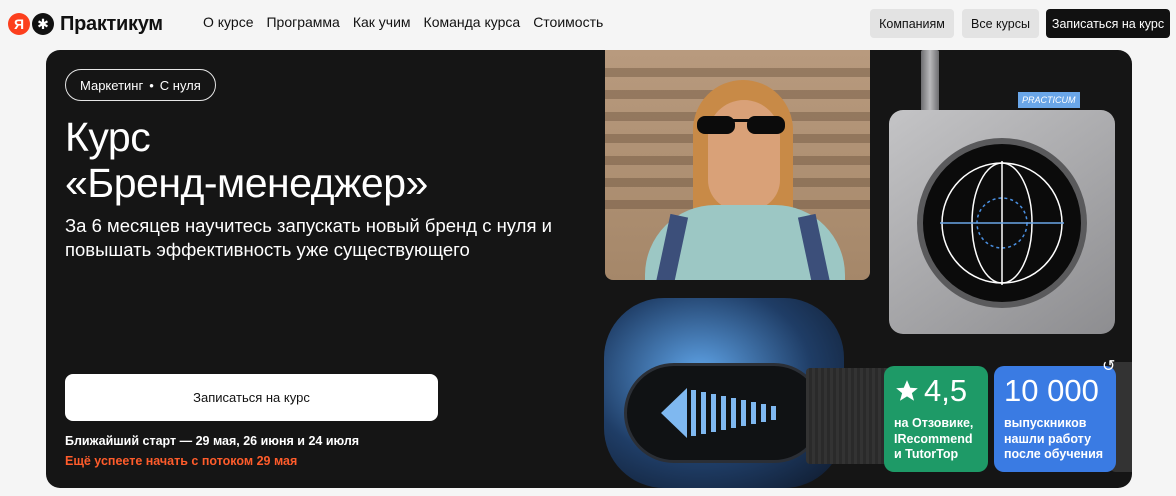 This screenshot has height=496, width=1176. I want to click on student-photo, so click(737, 165).